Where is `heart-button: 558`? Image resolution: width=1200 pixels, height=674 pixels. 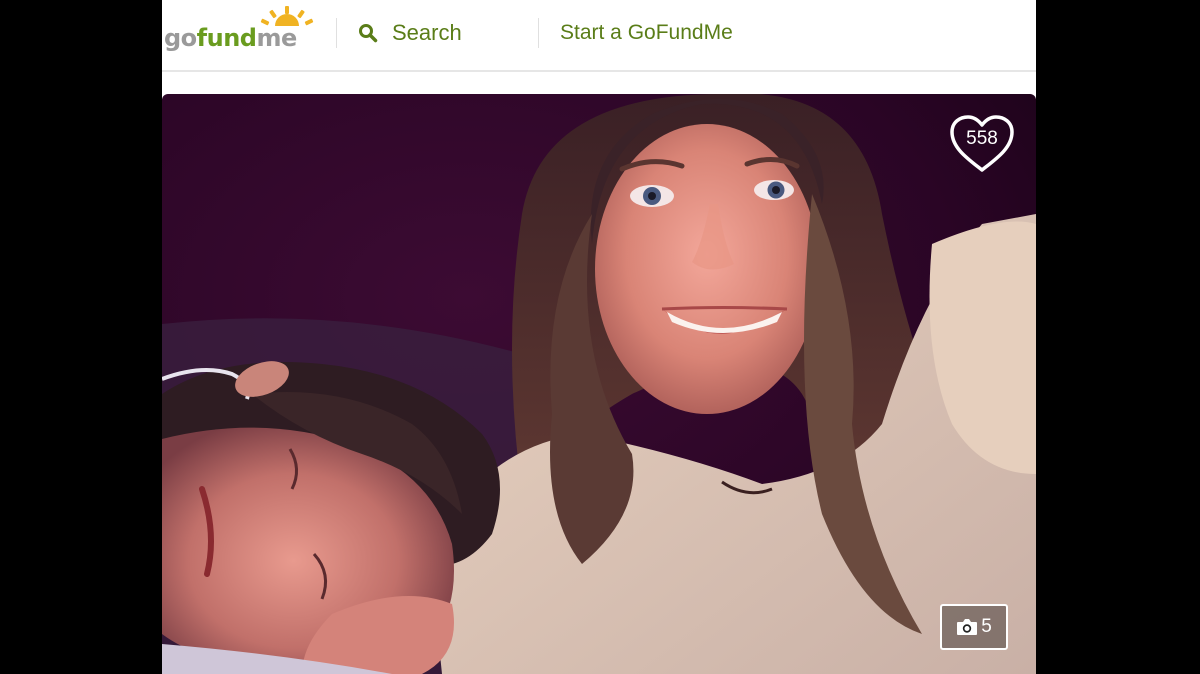
heart-button: 558 is located at coordinates (982, 144).